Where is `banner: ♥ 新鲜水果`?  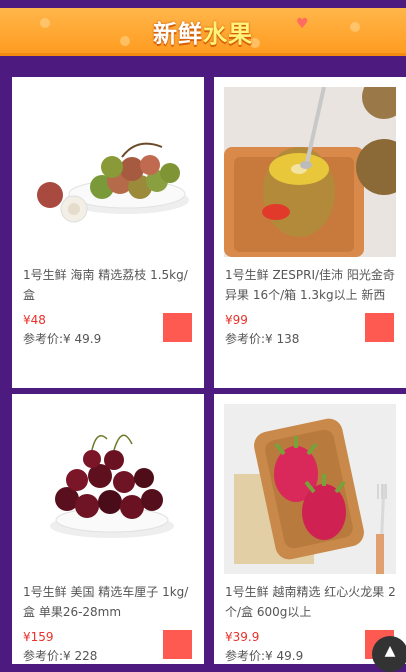
banner: ♥ 新鲜水果 is located at coordinates (203, 30).